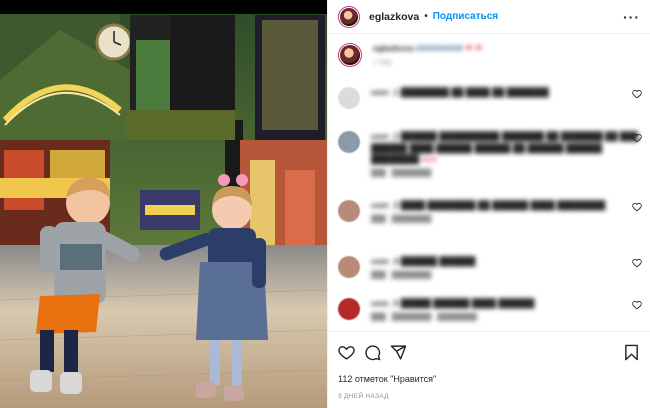  Describe the element at coordinates (631, 17) in the screenshot. I see `more-options-icon: ···` at that location.